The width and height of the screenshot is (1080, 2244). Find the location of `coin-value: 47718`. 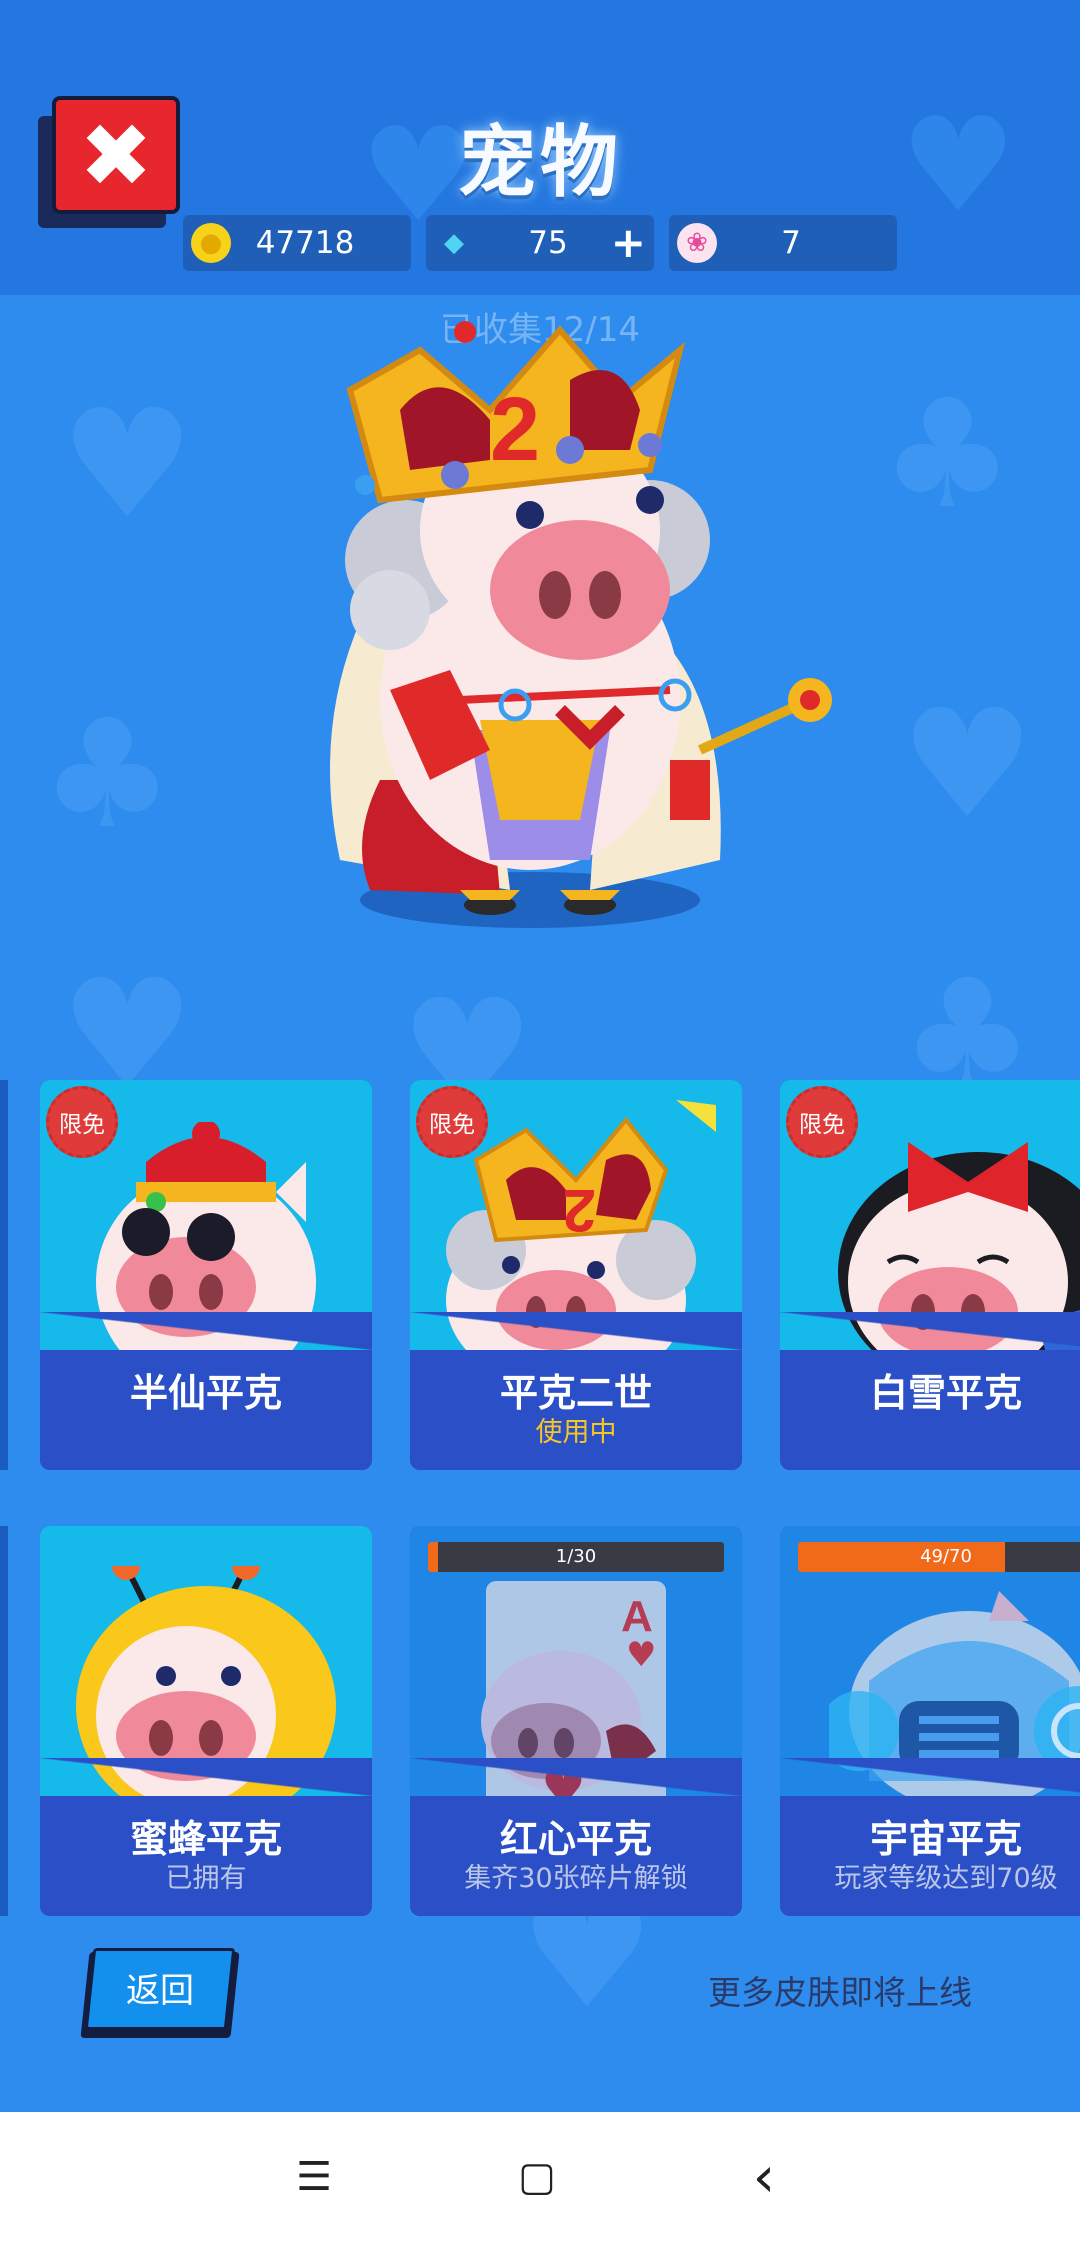

coin-value: 47718 is located at coordinates (305, 243).